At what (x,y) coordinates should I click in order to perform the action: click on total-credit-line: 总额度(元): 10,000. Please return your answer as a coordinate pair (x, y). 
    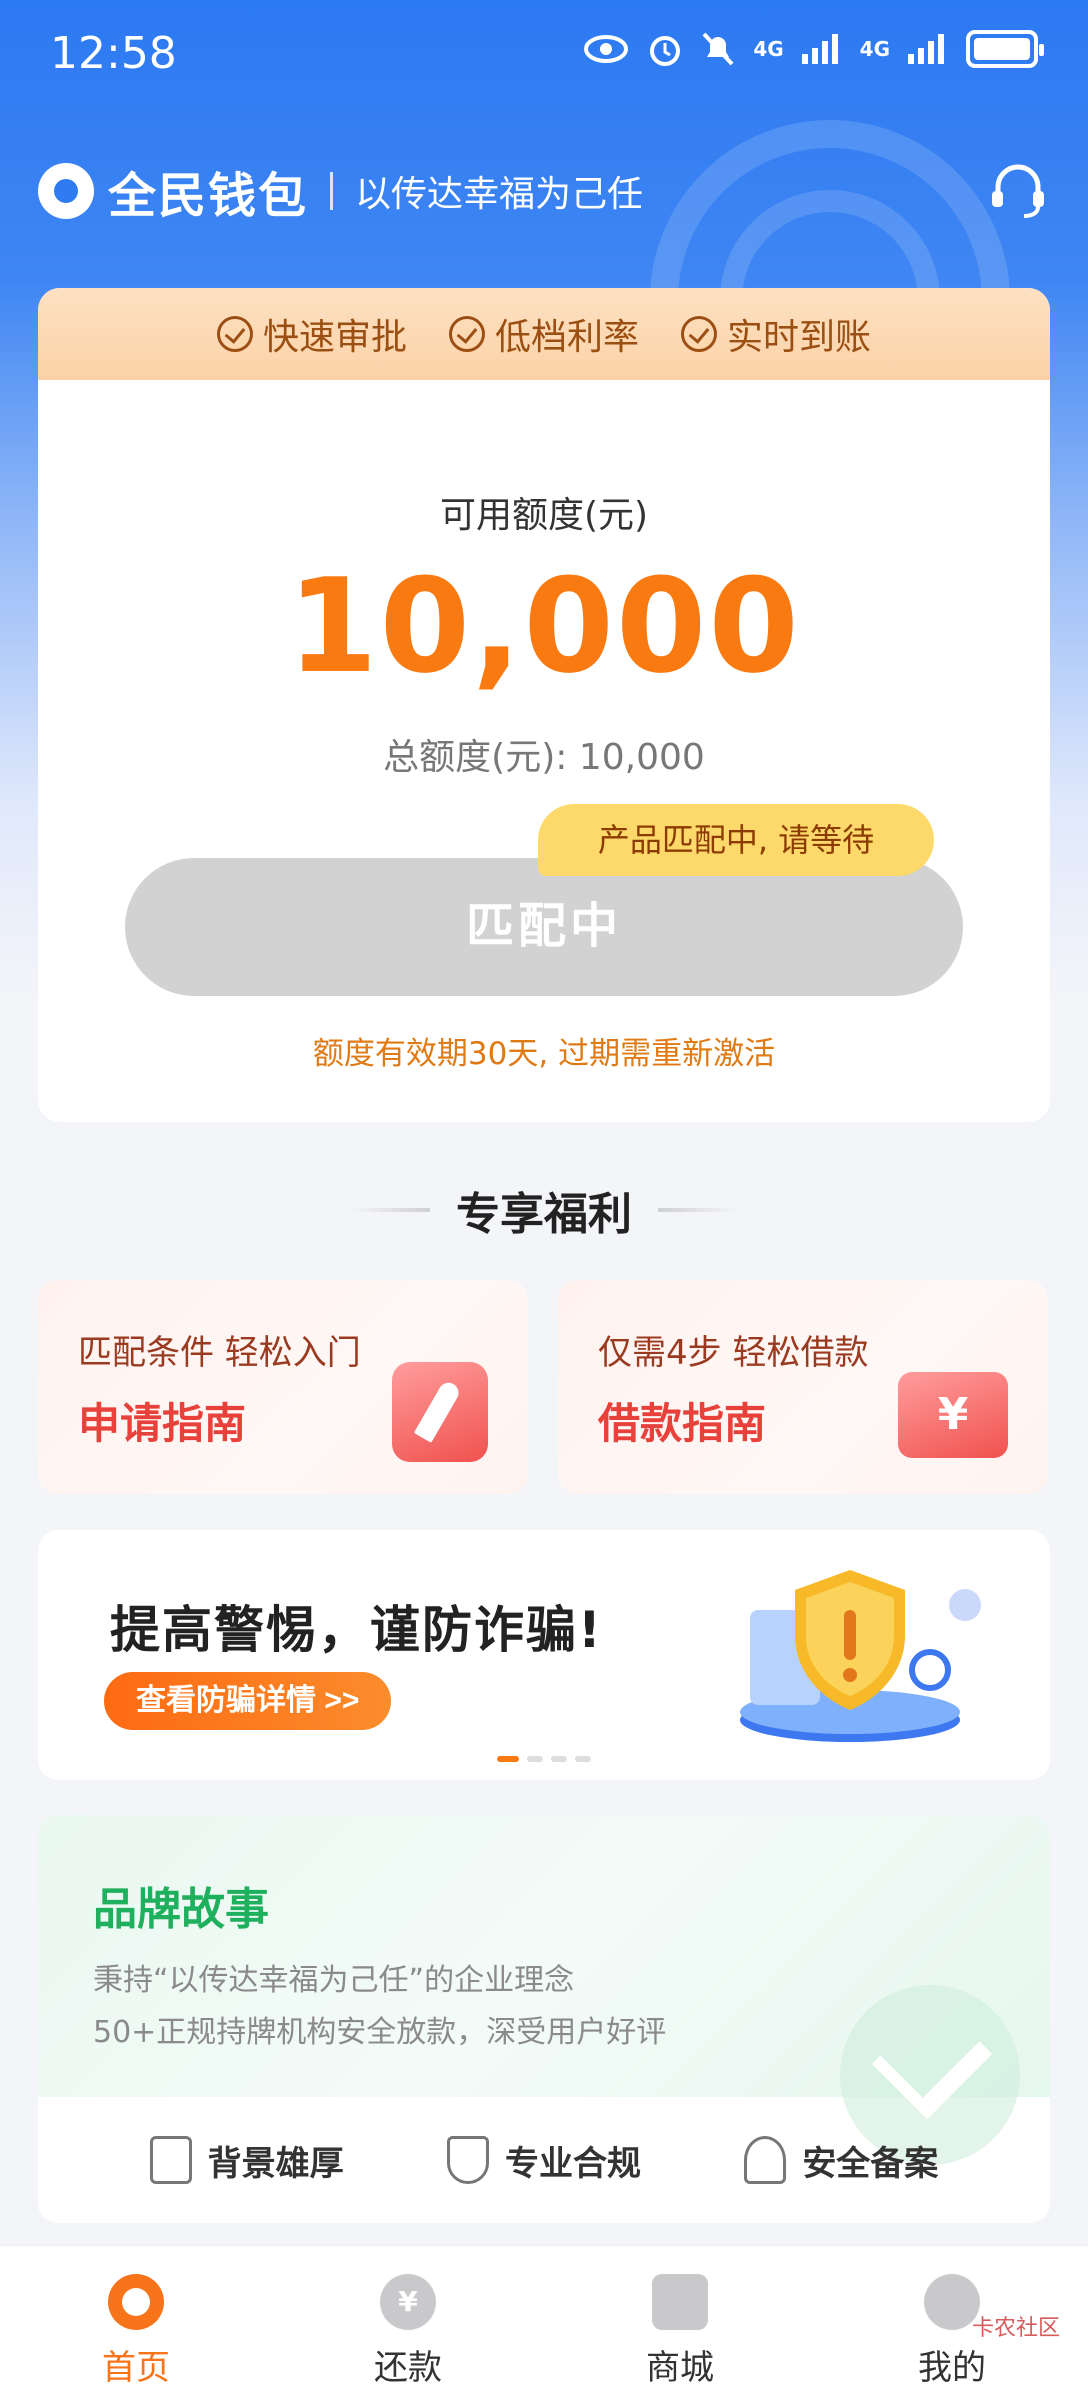
    Looking at the image, I should click on (544, 757).